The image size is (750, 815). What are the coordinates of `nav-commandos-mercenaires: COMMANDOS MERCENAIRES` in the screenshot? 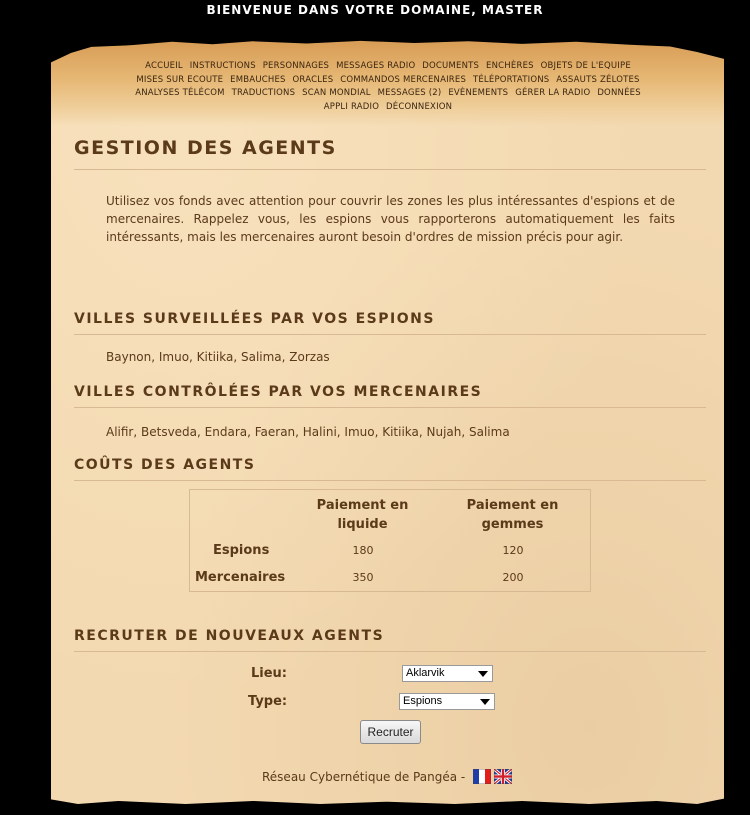 It's located at (403, 80).